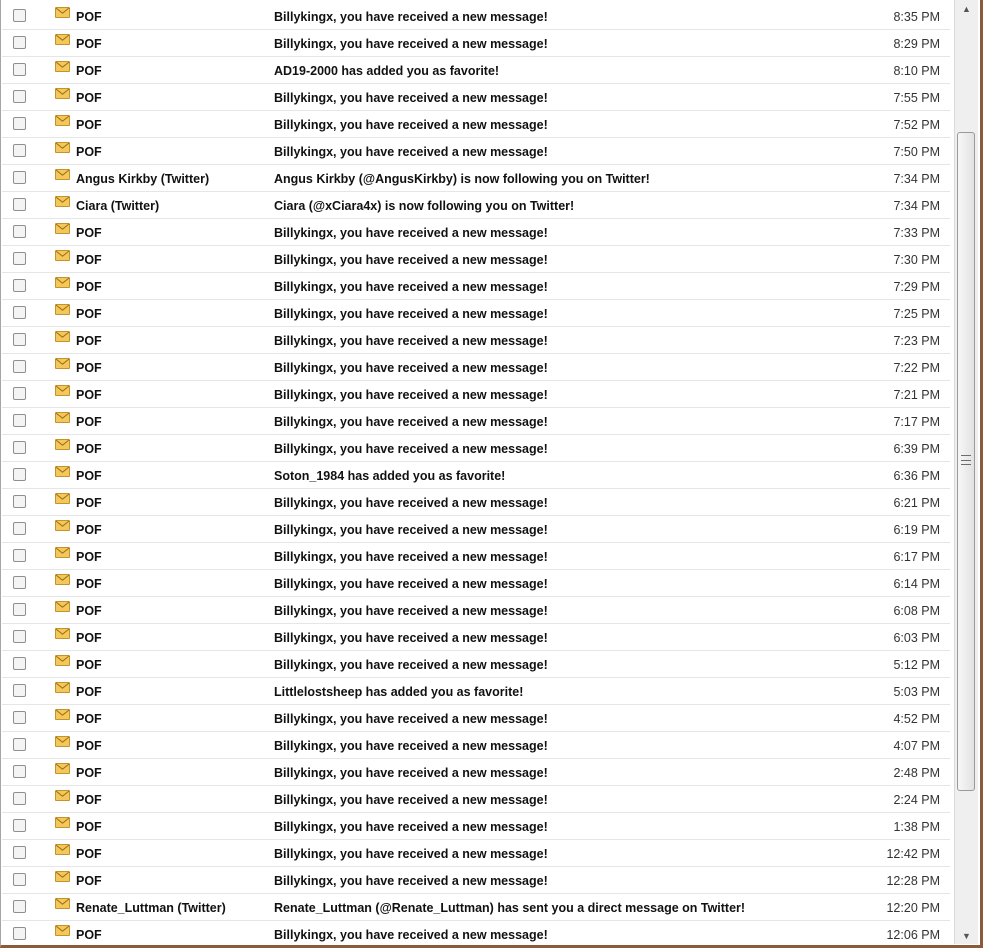 The image size is (983, 948). I want to click on received-time: 8:35 PM, so click(916, 17).